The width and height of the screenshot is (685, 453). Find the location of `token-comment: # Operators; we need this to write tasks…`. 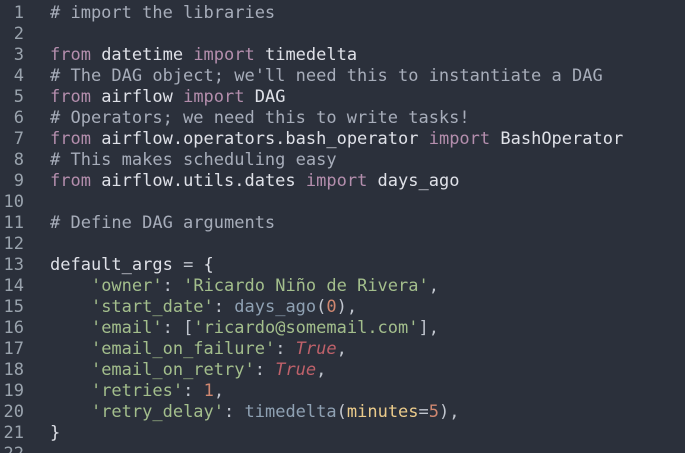

token-comment: # Operators; we need this to write tasks… is located at coordinates (260, 118).